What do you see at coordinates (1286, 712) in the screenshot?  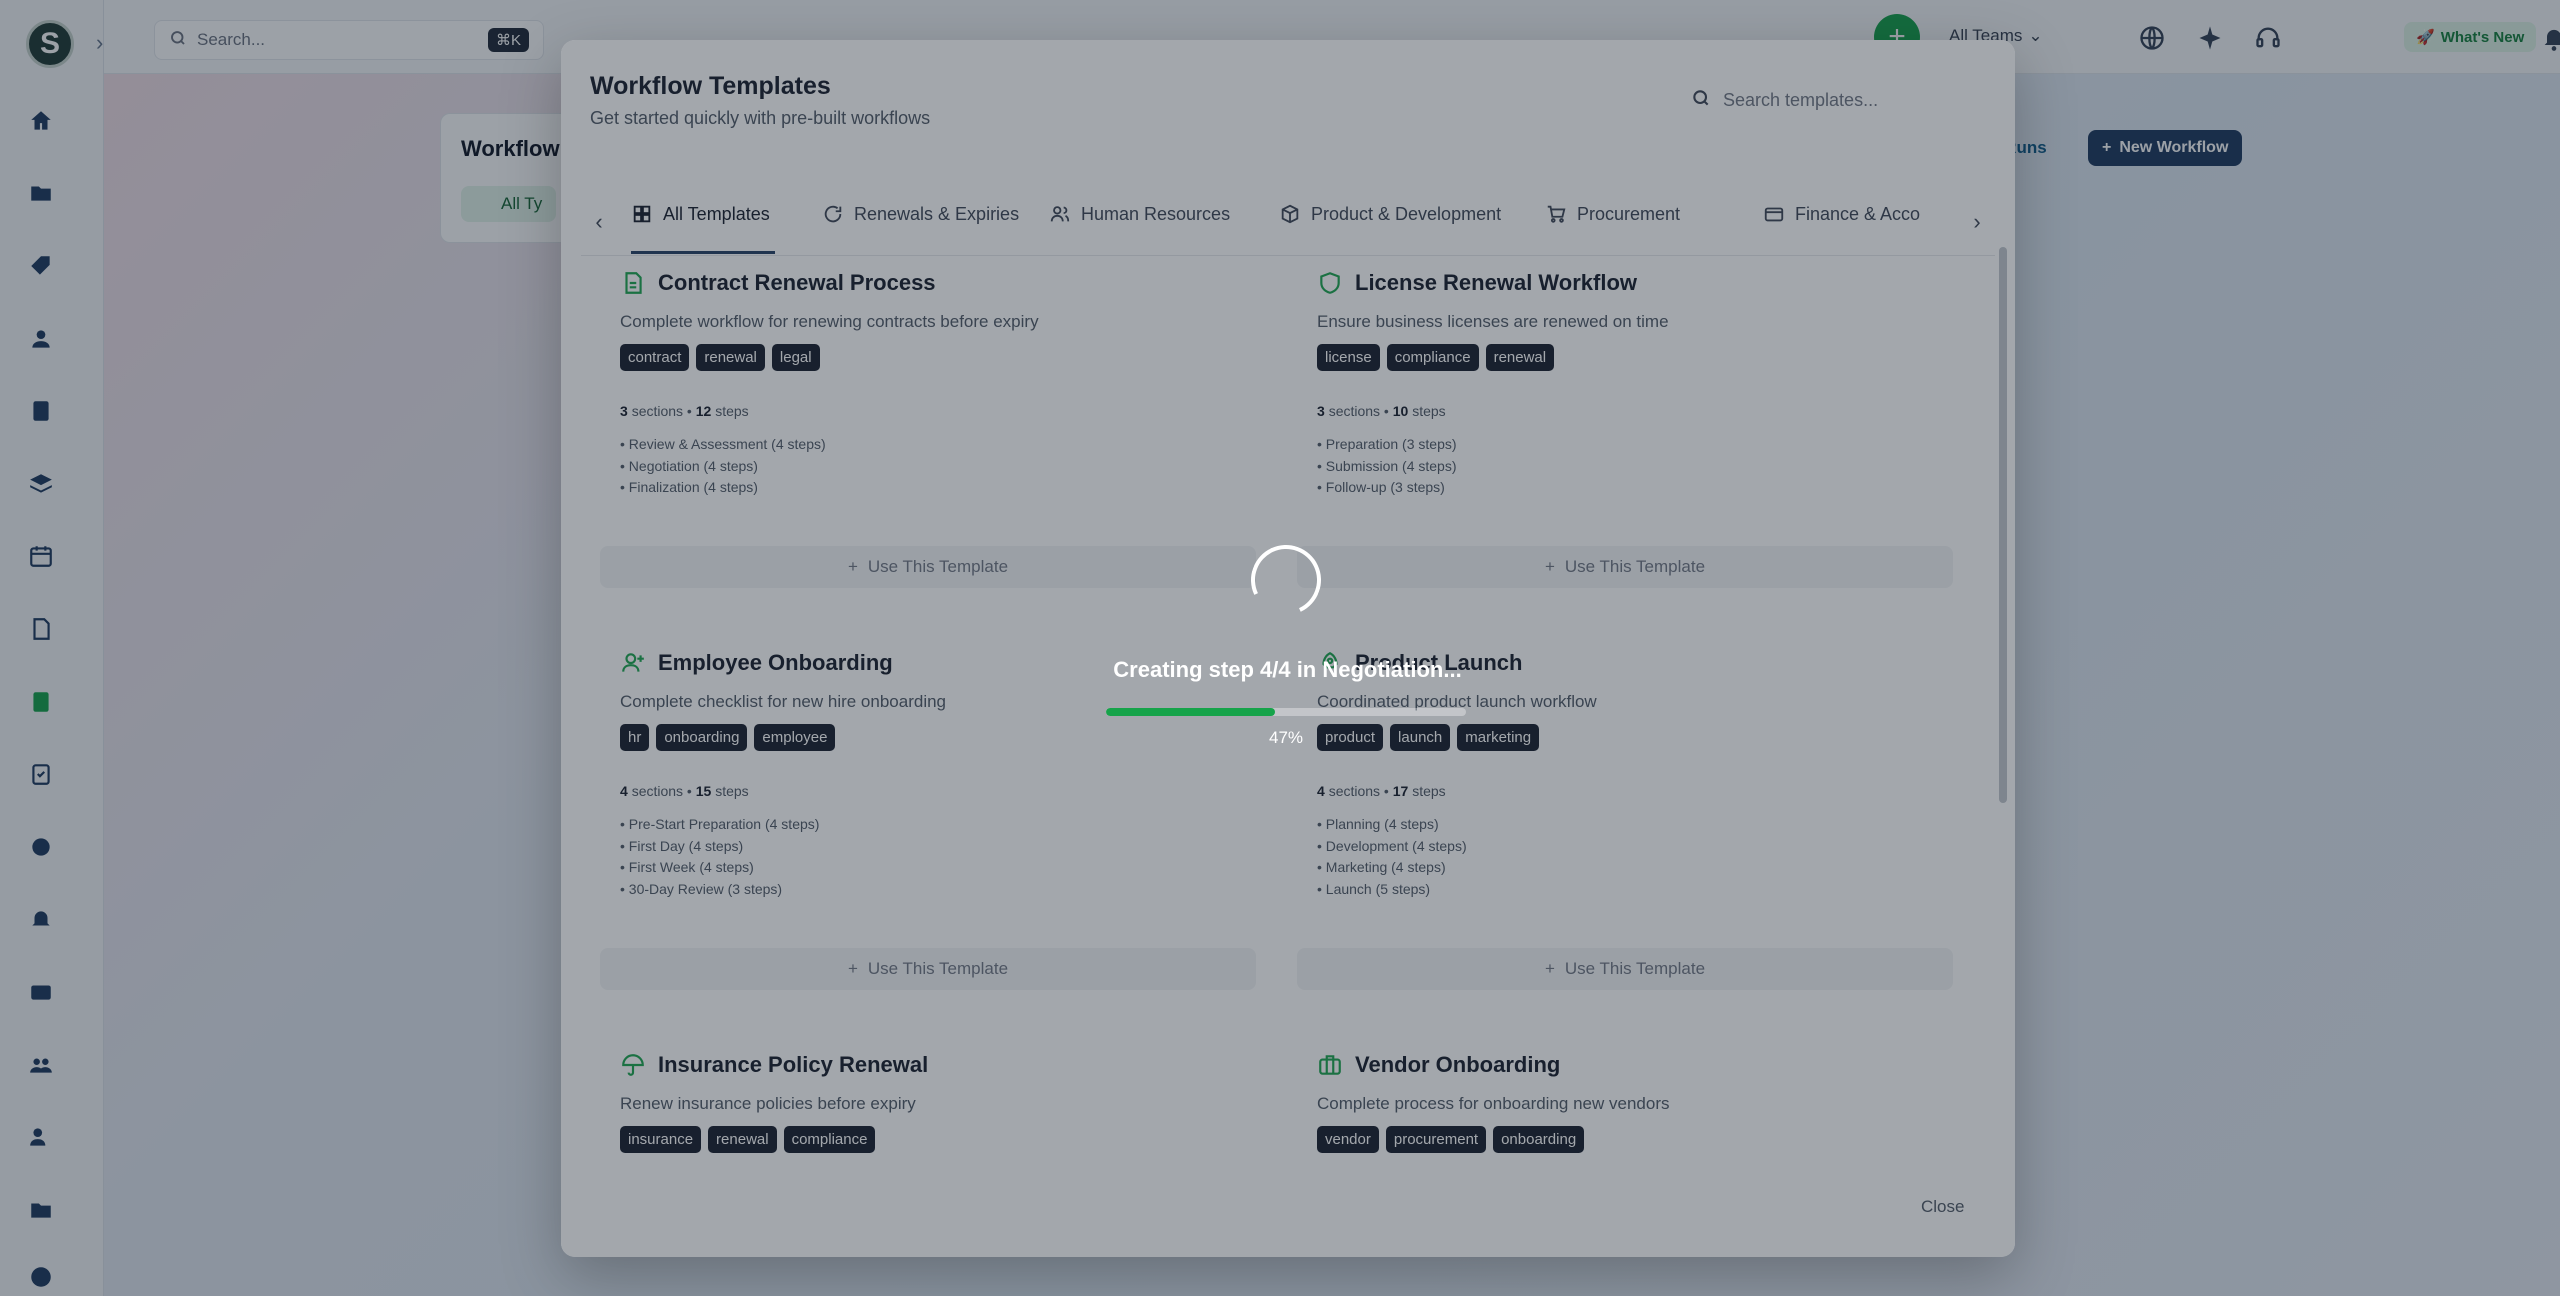 I see `progress-bar` at bounding box center [1286, 712].